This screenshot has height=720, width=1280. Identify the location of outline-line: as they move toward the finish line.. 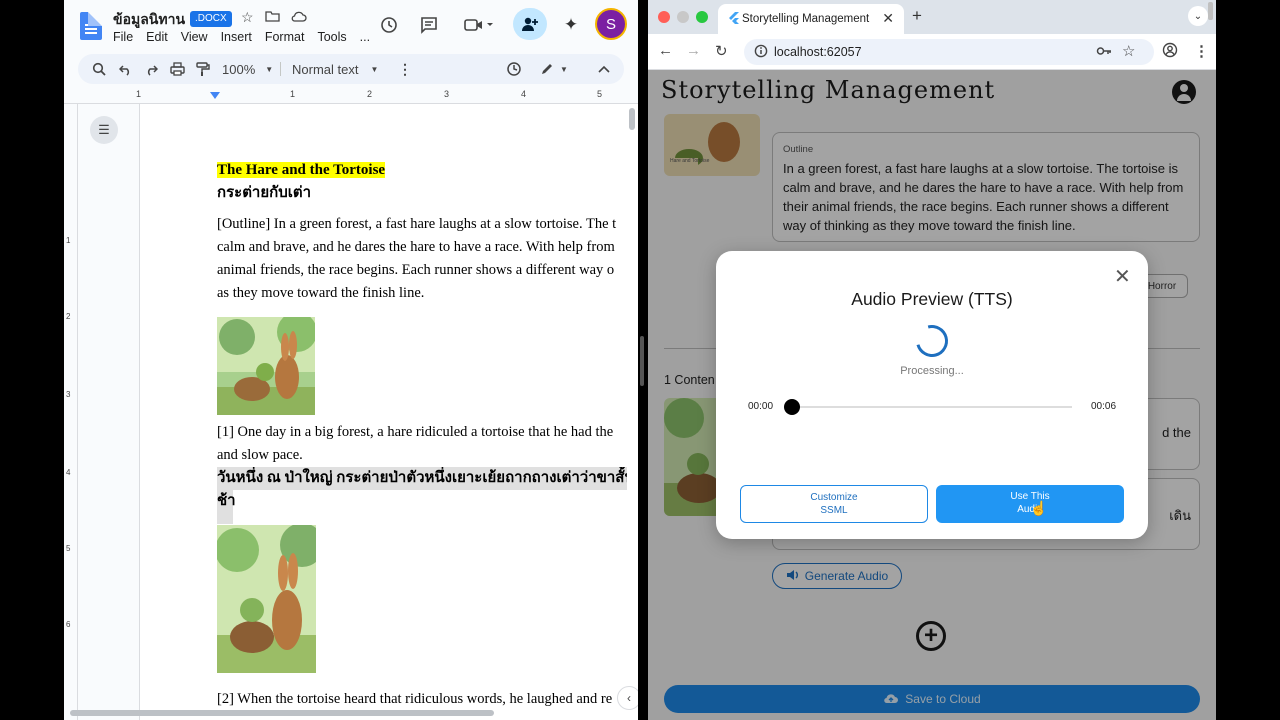
(321, 293).